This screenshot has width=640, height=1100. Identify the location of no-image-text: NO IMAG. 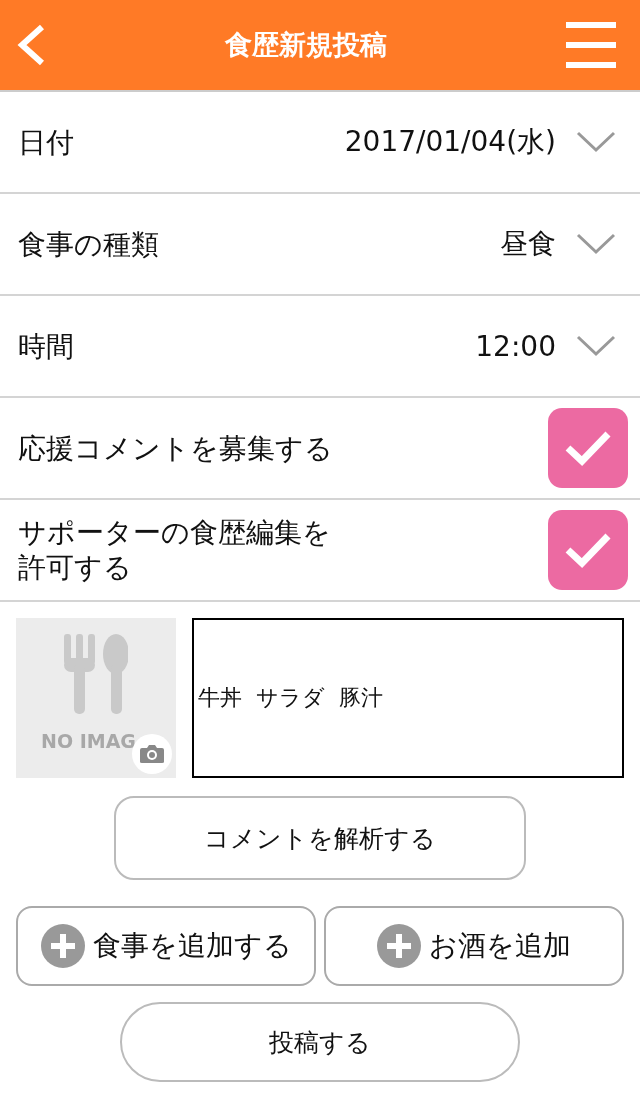
(88, 741).